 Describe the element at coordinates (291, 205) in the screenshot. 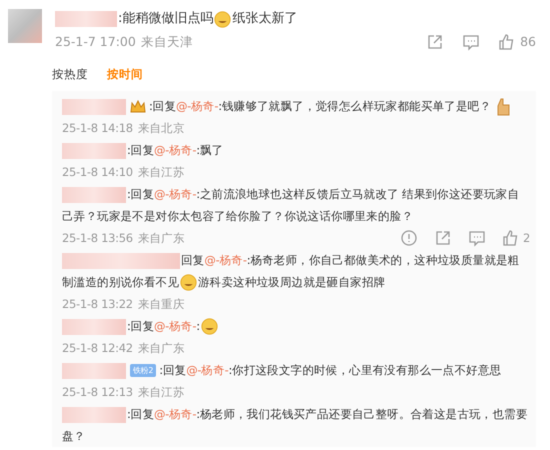

I see `reply-text: :回复@-杨奇-:之前流浪地球也这样反馈后立马就改了 结果到你这还要玩家自己弄？玩家是不是对你太包容了给你脸了？你说这话你哪里来的脸？` at that location.